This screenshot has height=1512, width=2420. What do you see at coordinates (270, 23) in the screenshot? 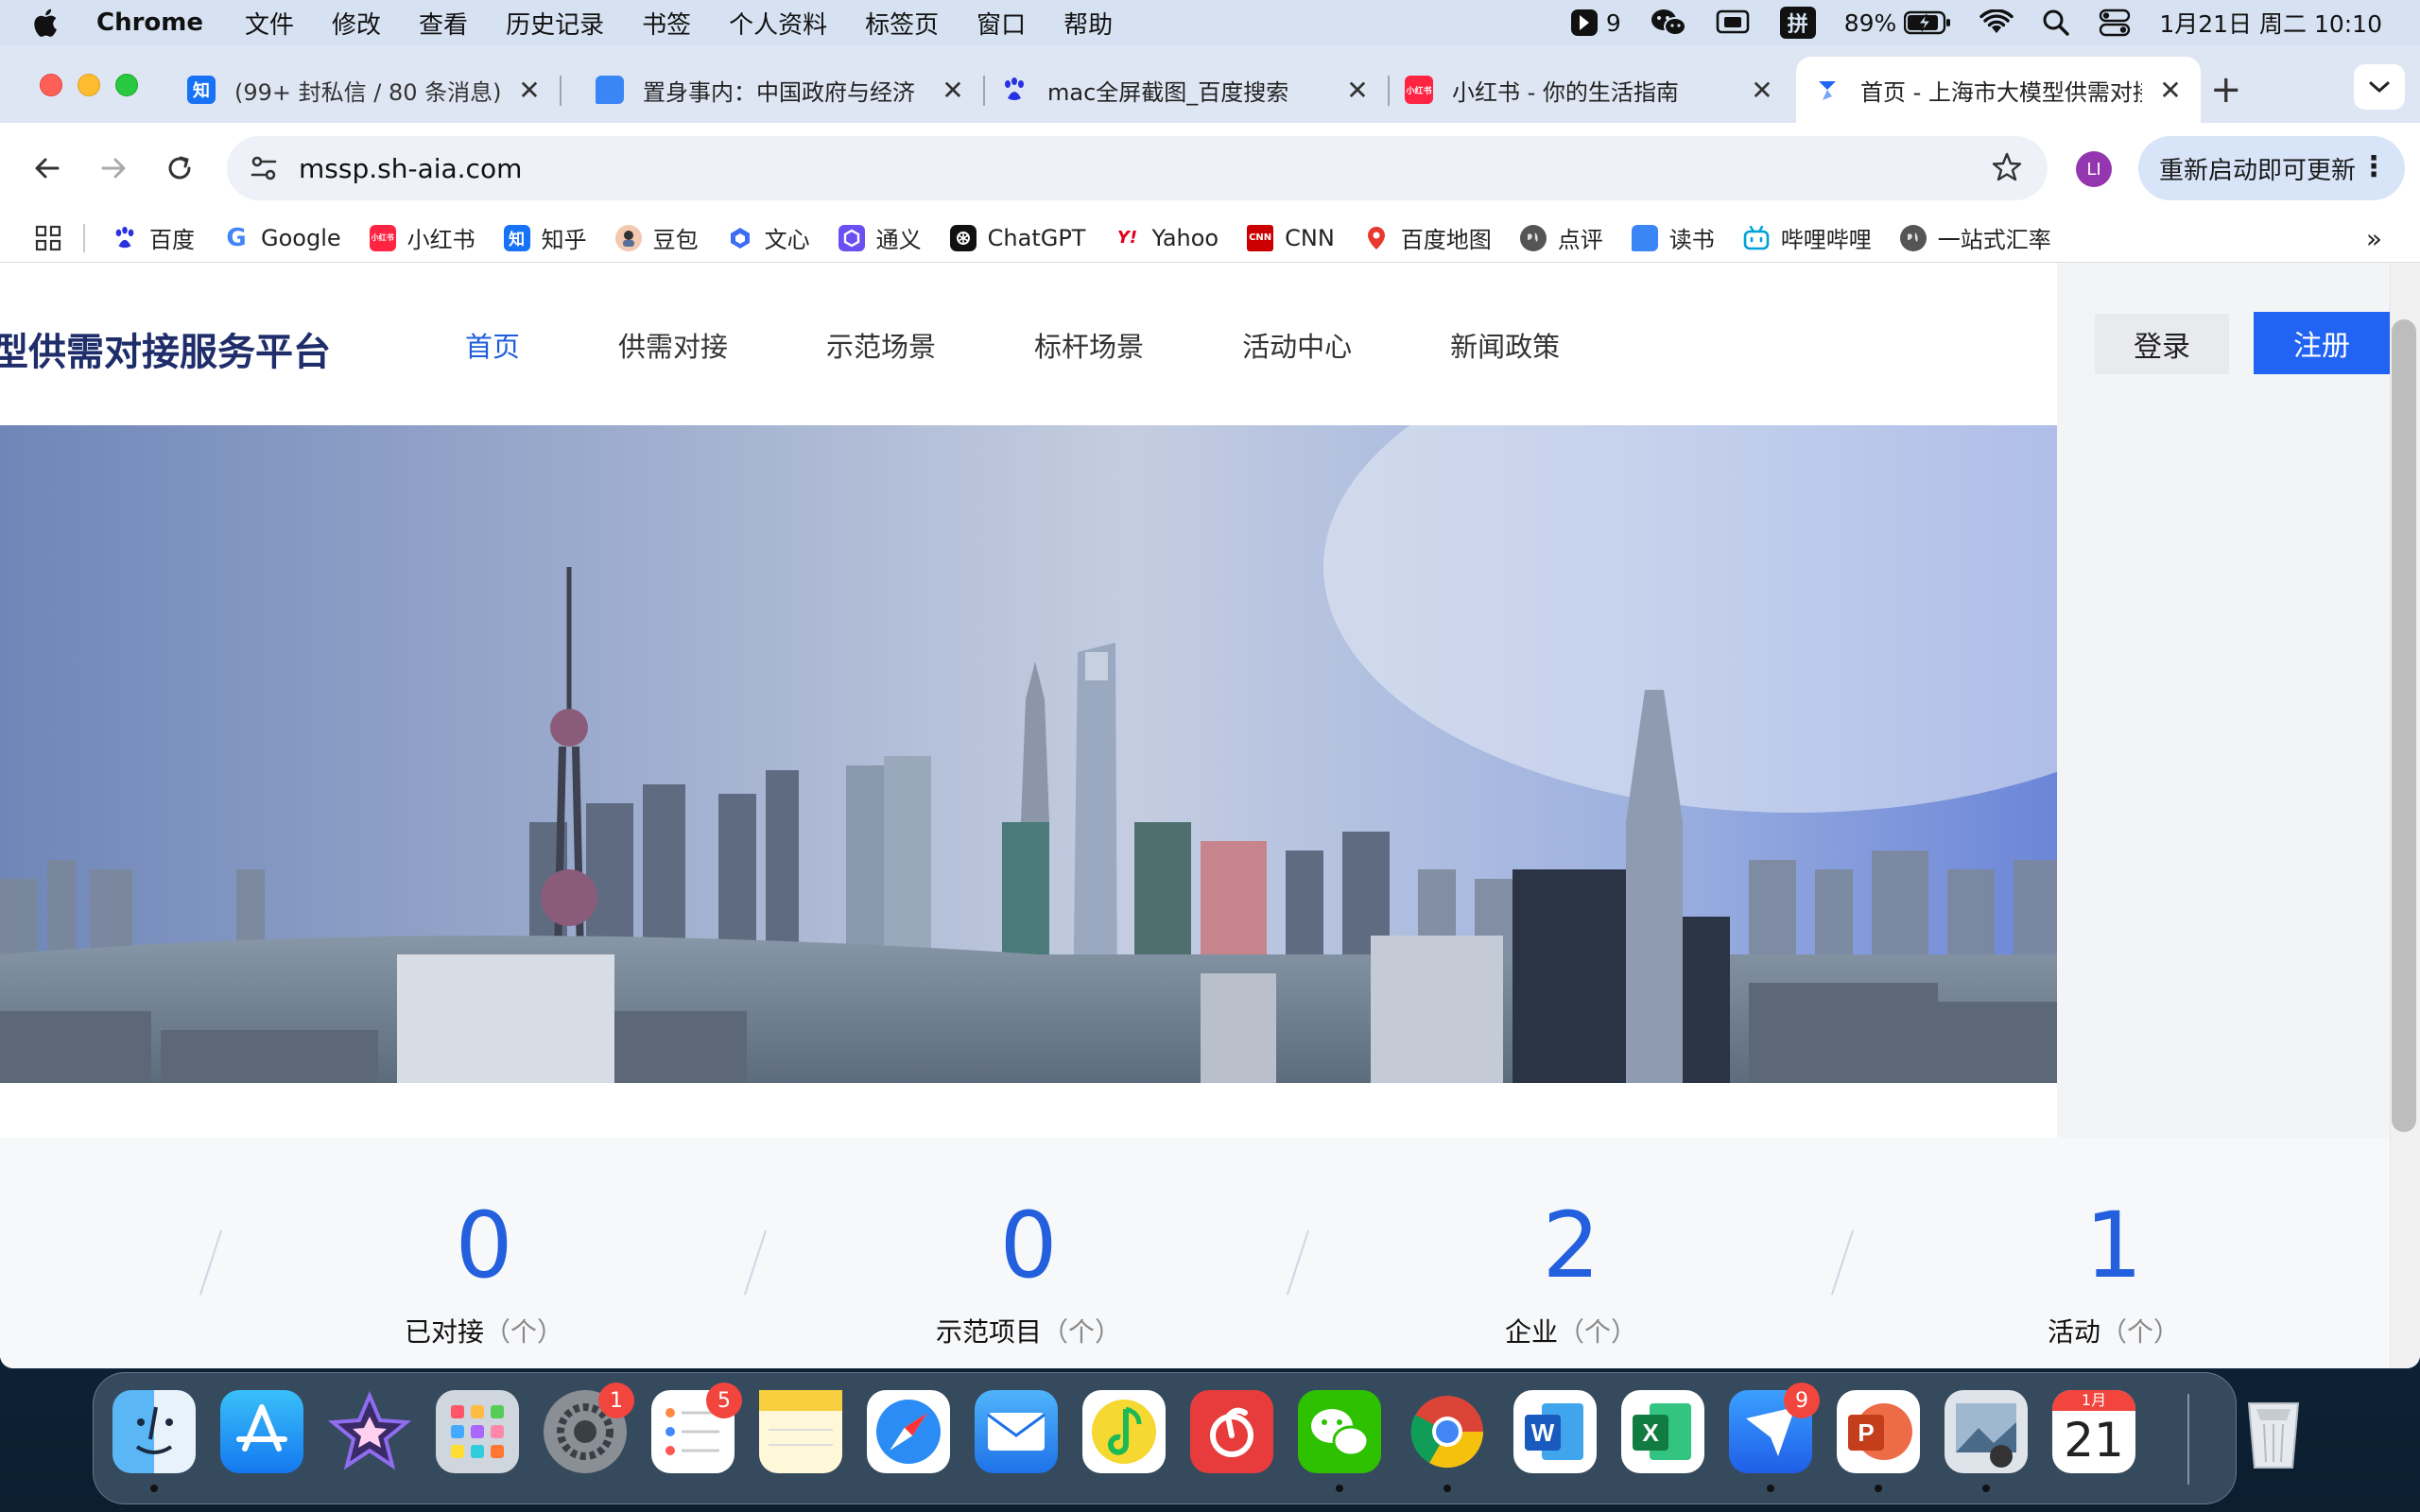
I see `menu-file: 文件` at bounding box center [270, 23].